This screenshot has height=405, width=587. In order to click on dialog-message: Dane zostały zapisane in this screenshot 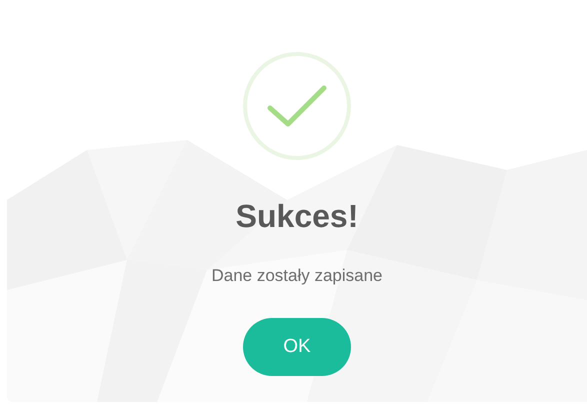, I will do `click(297, 276)`.